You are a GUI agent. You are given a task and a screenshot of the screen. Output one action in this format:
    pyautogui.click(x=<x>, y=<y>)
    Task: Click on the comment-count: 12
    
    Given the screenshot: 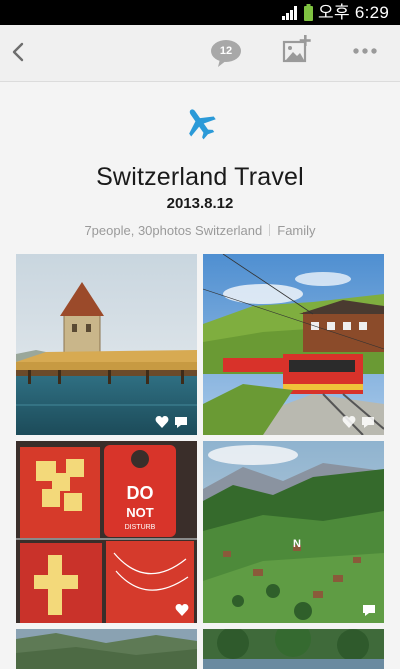 What is the action you would take?
    pyautogui.click(x=226, y=51)
    